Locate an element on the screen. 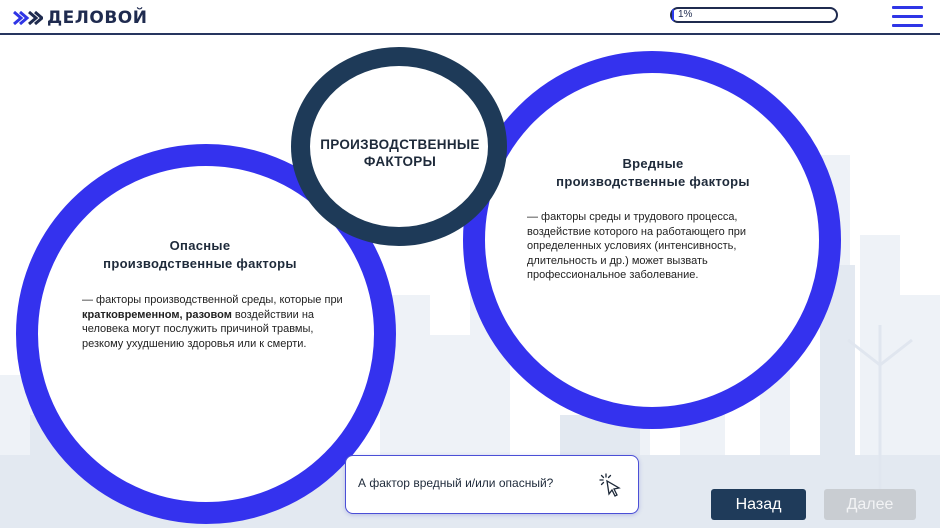 The image size is (940, 528). progress-fill is located at coordinates (673, 15).